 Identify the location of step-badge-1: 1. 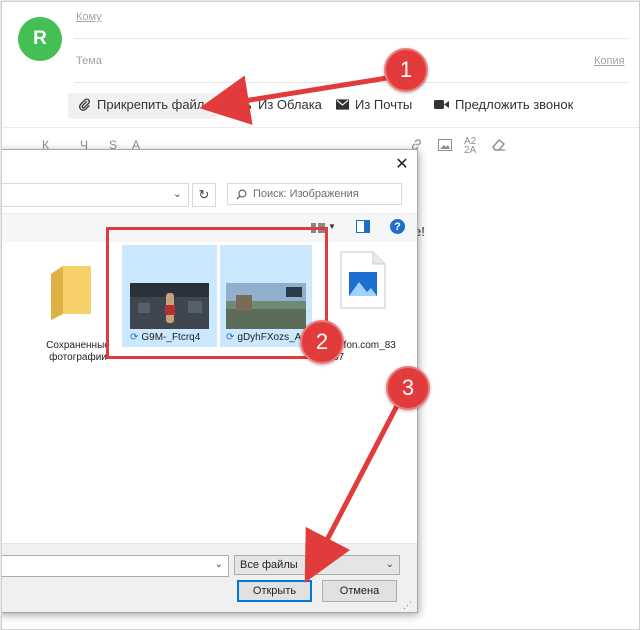
(406, 70).